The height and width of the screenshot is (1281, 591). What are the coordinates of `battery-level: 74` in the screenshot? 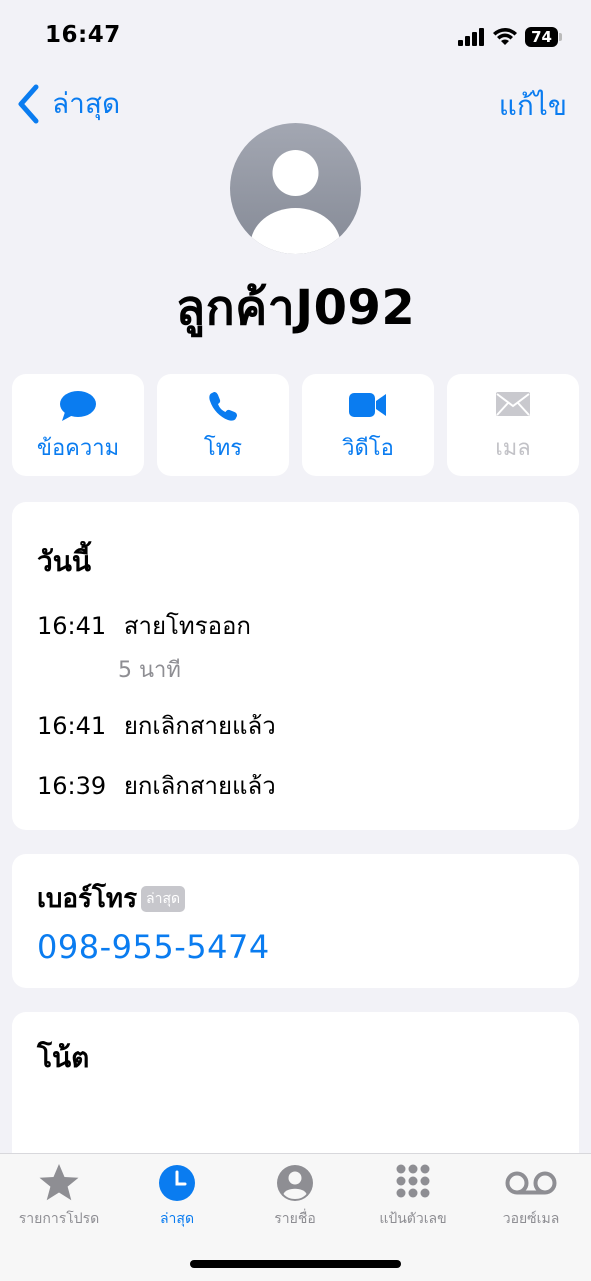 It's located at (541, 37).